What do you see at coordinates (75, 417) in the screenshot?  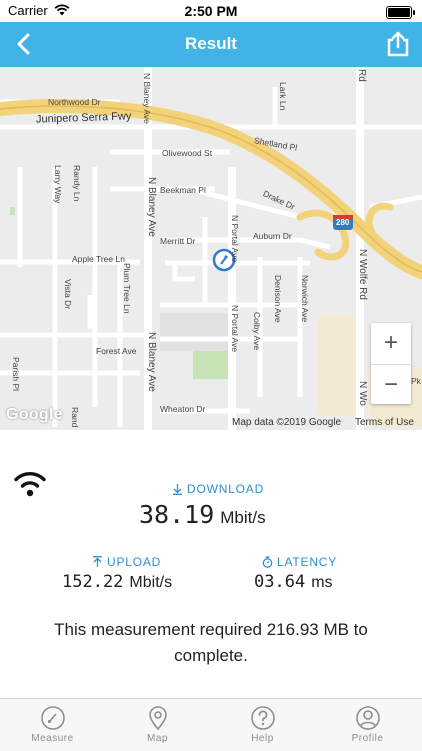 I see `map-label: Rand` at bounding box center [75, 417].